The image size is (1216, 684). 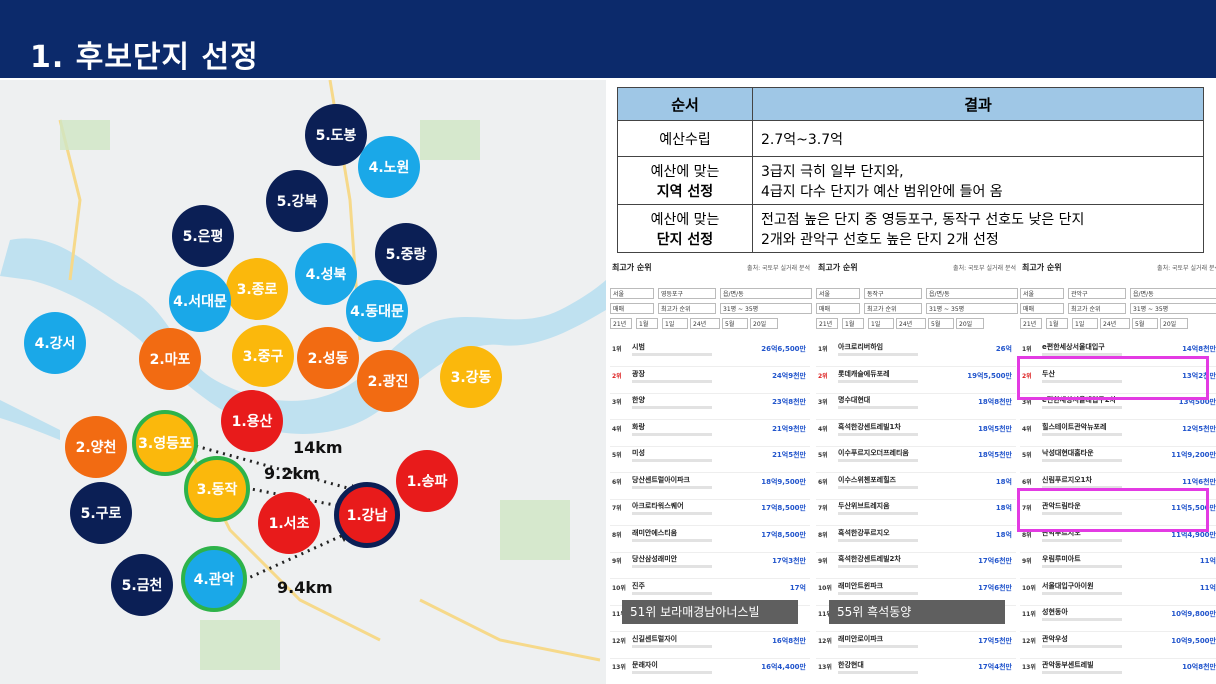 I want to click on ranking-rank: 6위, so click(x=823, y=482).